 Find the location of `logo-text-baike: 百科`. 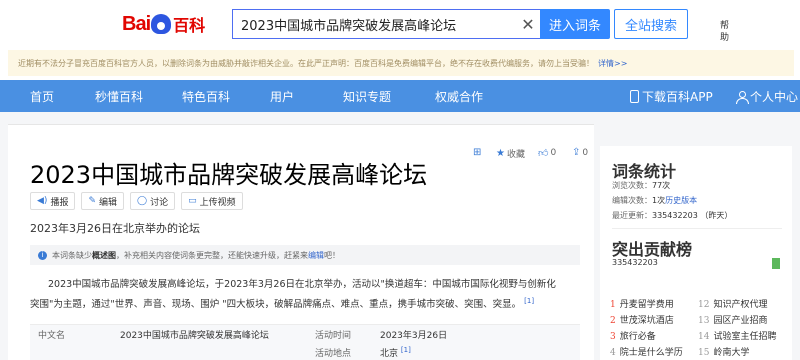

logo-text-baike: 百科 is located at coordinates (189, 25).